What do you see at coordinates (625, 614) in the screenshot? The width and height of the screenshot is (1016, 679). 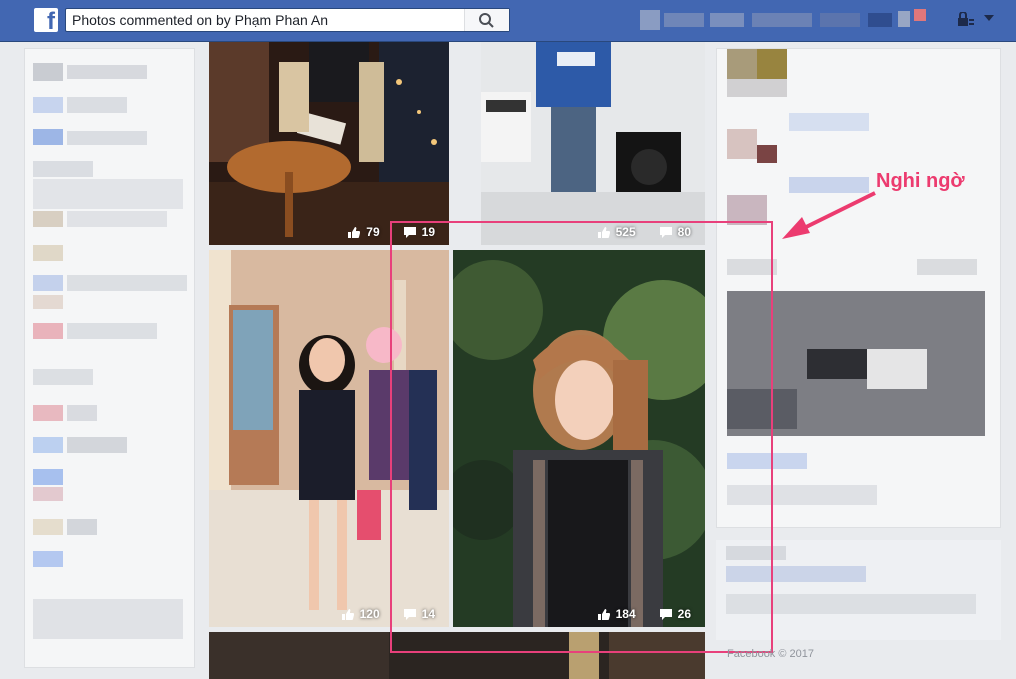 I see `like-count: 184` at bounding box center [625, 614].